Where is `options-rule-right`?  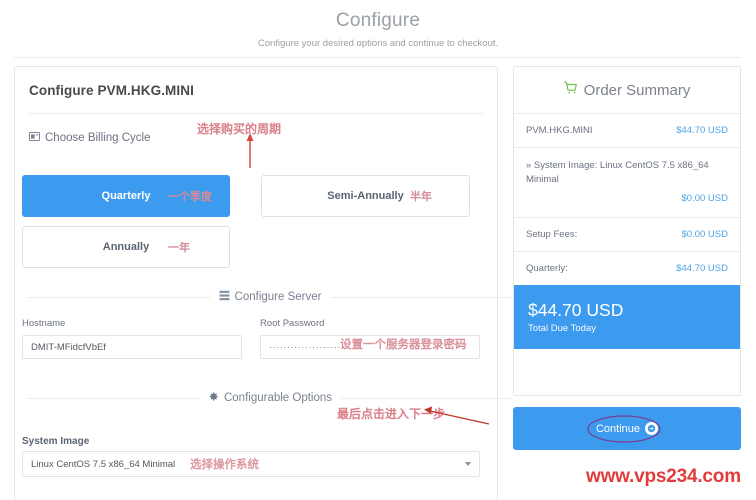 options-rule-right is located at coordinates (427, 398).